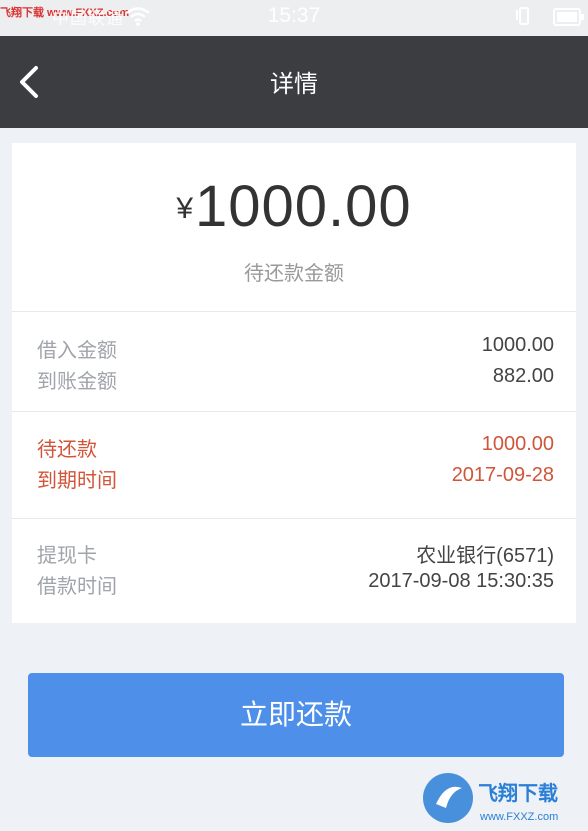  I want to click on status-time: 15:37, so click(294, 15).